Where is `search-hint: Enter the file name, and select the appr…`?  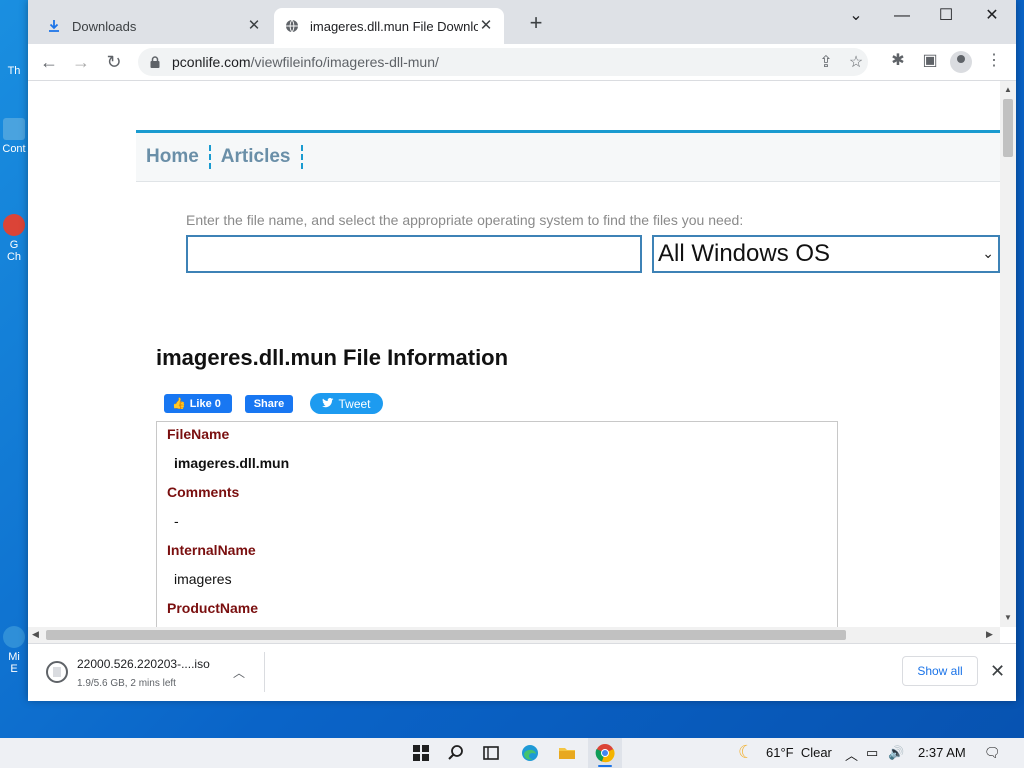 search-hint: Enter the file name, and select the appr… is located at coordinates (465, 220).